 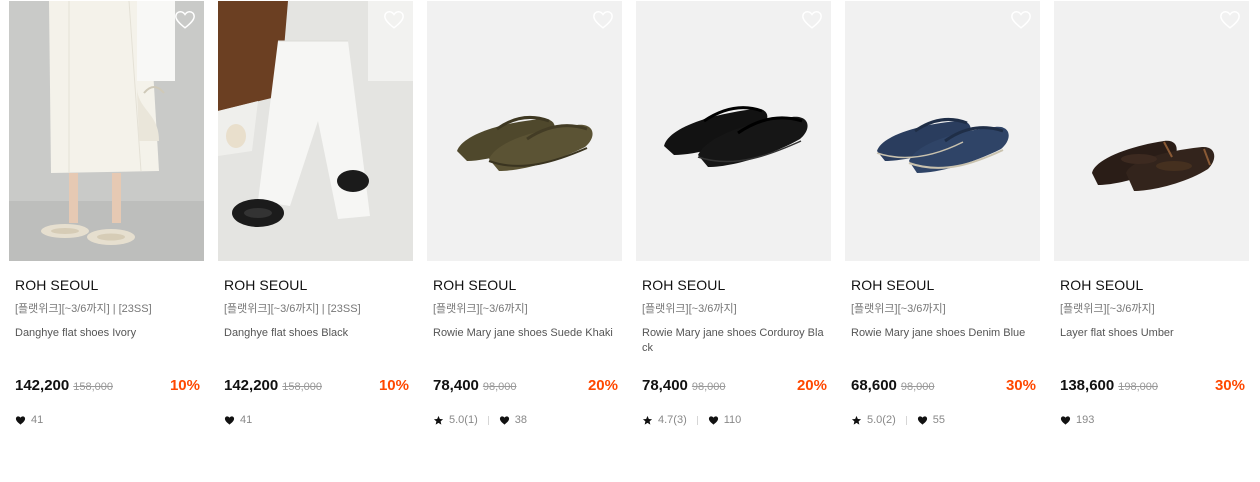 I want to click on original-price: 198,000, so click(x=1138, y=387).